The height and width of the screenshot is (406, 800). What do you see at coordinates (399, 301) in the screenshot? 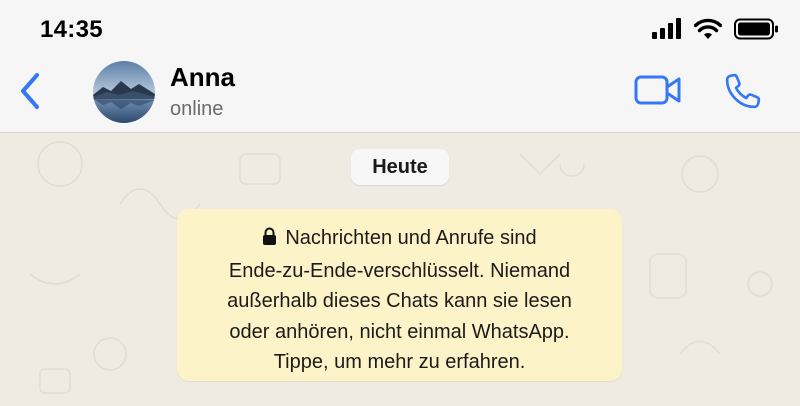
I see `notice-line-3: außerhalb dieses Chats kann sie lesen` at bounding box center [399, 301].